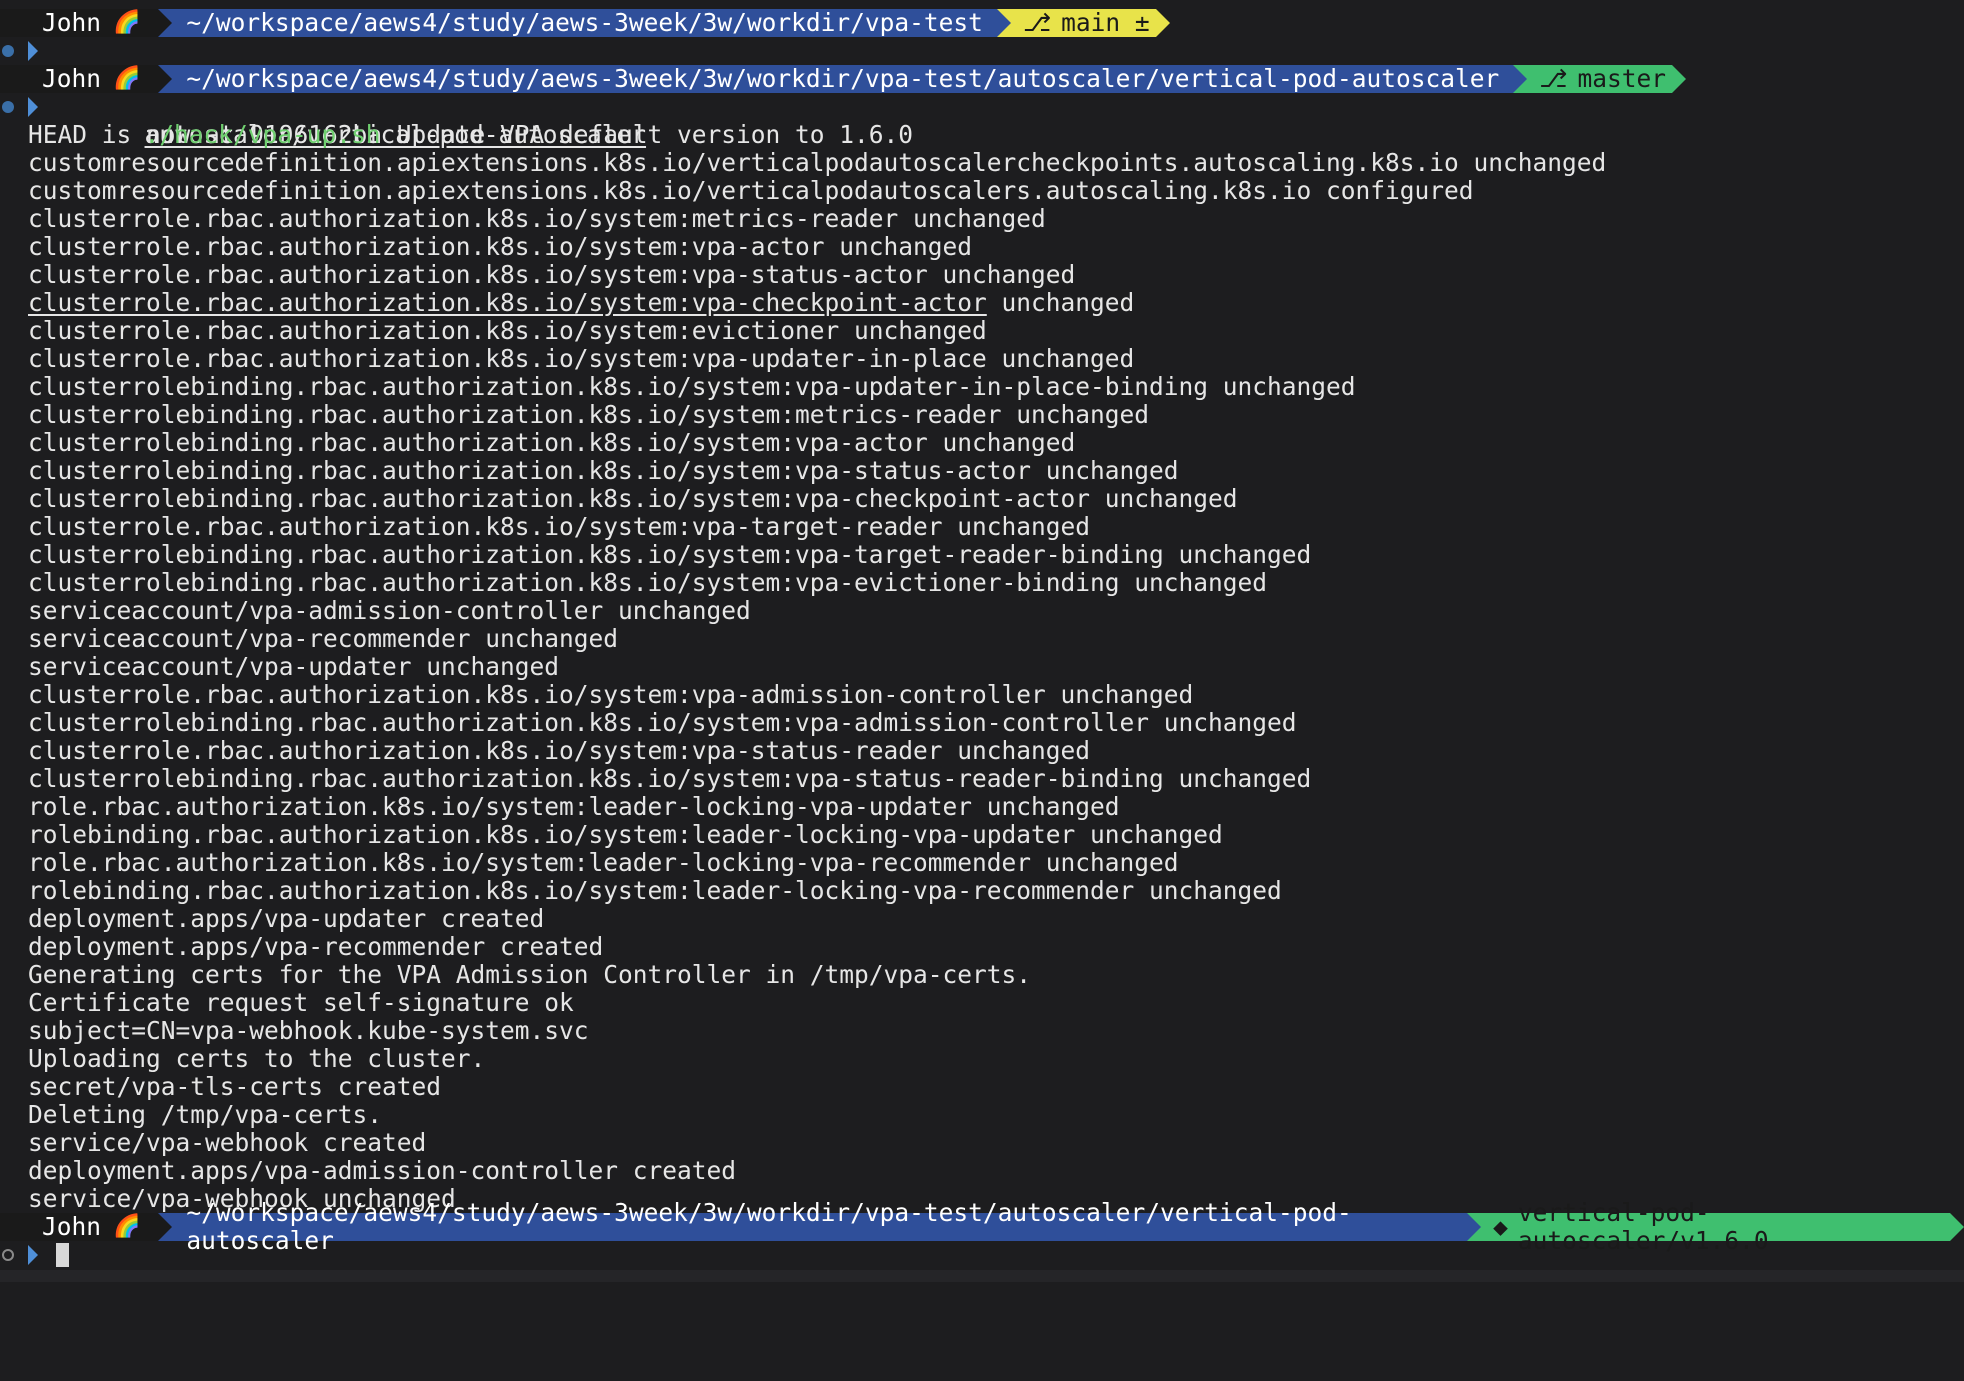  Describe the element at coordinates (982, 1255) in the screenshot. I see `active-input-line` at that location.